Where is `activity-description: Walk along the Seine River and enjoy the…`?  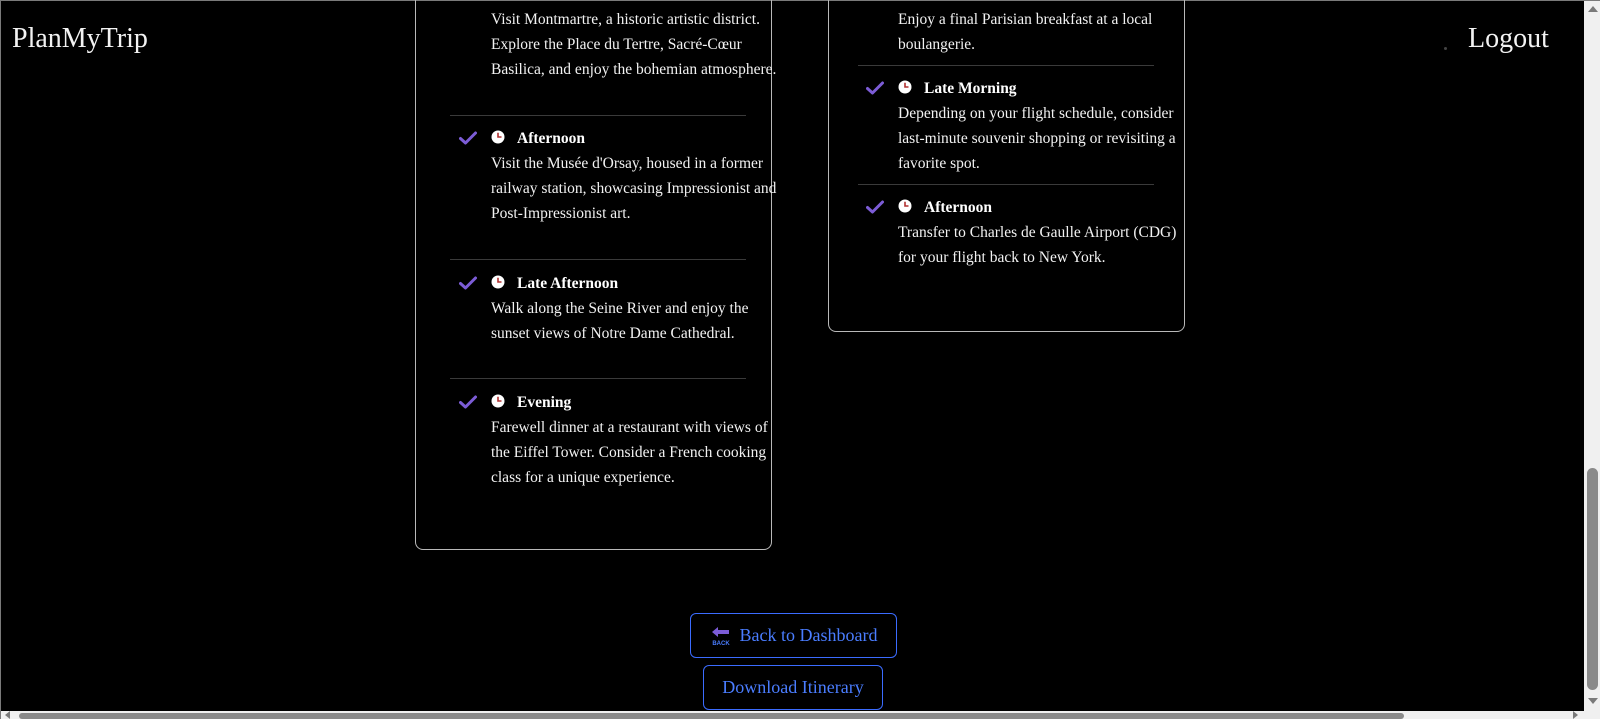
activity-description: Walk along the Seine River and enjoy the… is located at coordinates (620, 321).